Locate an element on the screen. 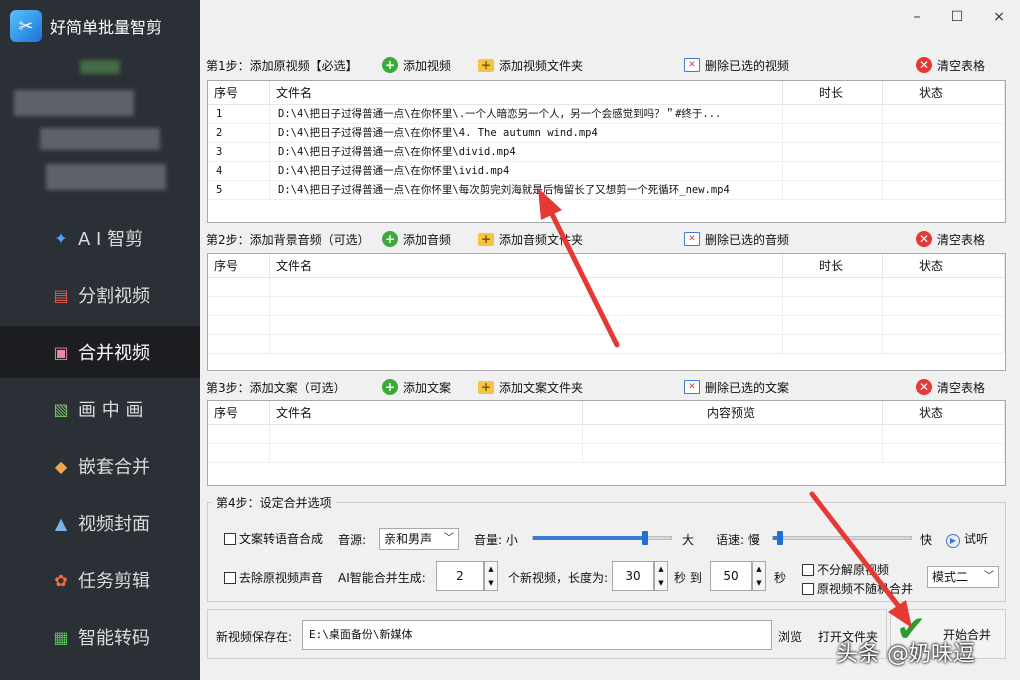  row-filename: D:\4\把日子过得普通一点\在你怀里\ivid.mp4 is located at coordinates (526, 171).